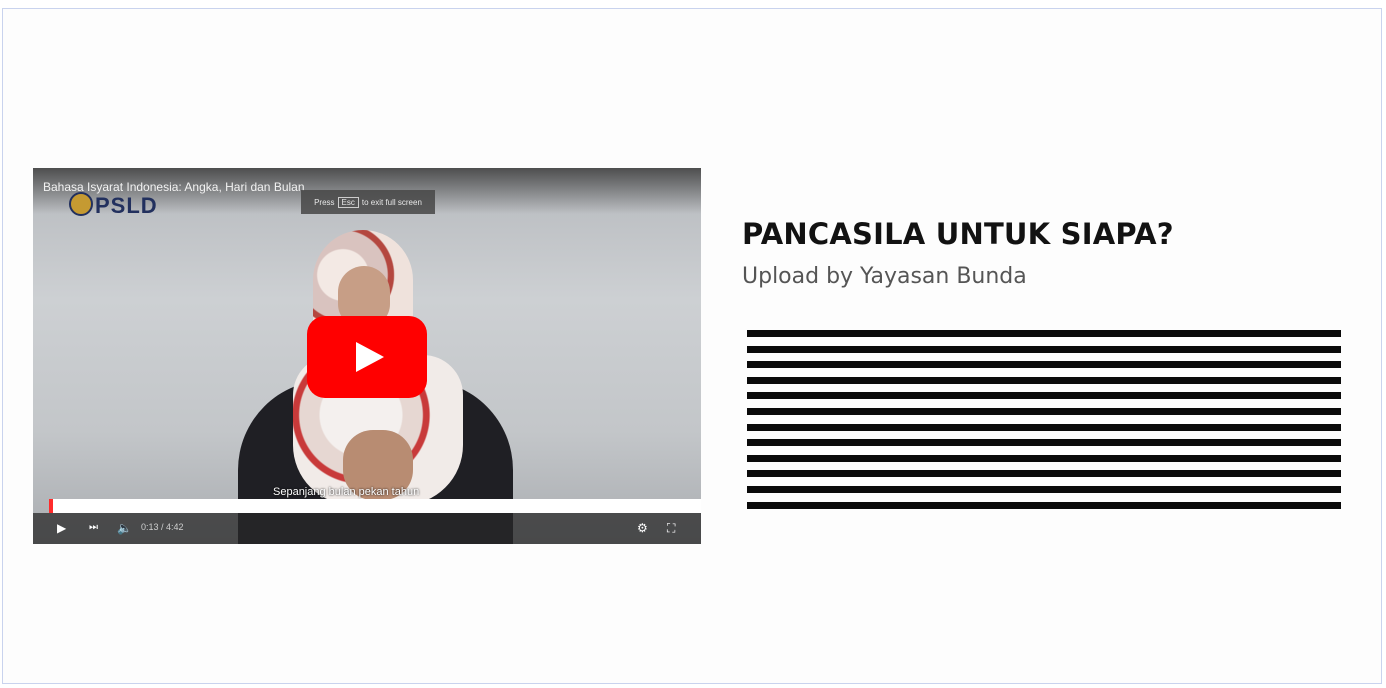 The image size is (1386, 688). I want to click on progress-bar, so click(375, 506).